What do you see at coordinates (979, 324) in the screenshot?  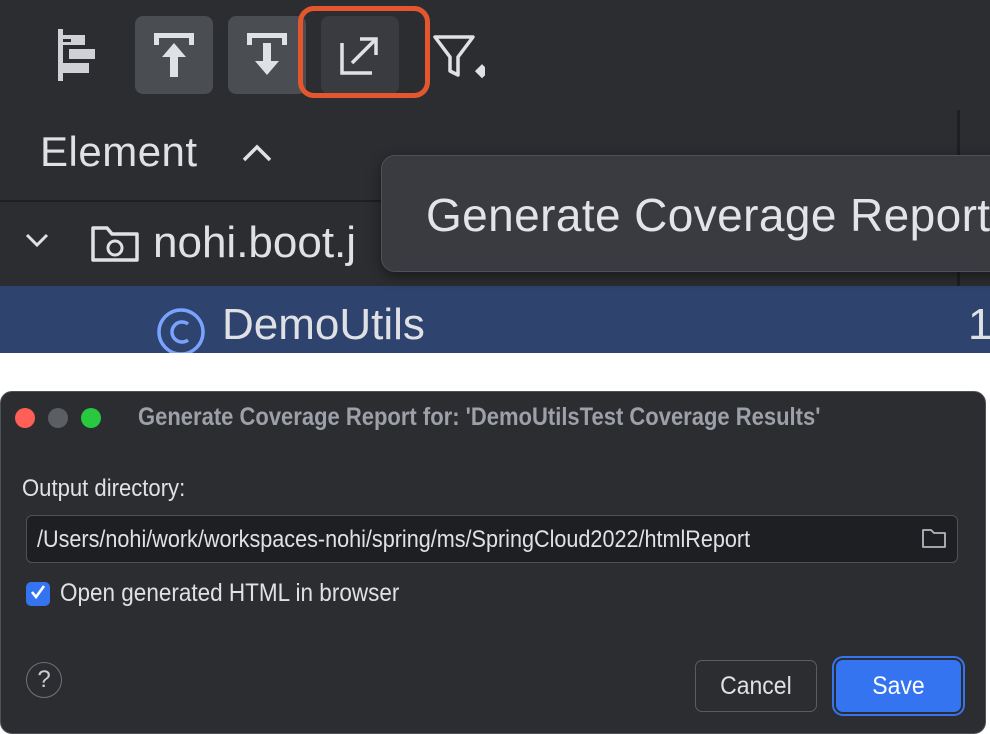 I see `class-coverage-value: 1` at bounding box center [979, 324].